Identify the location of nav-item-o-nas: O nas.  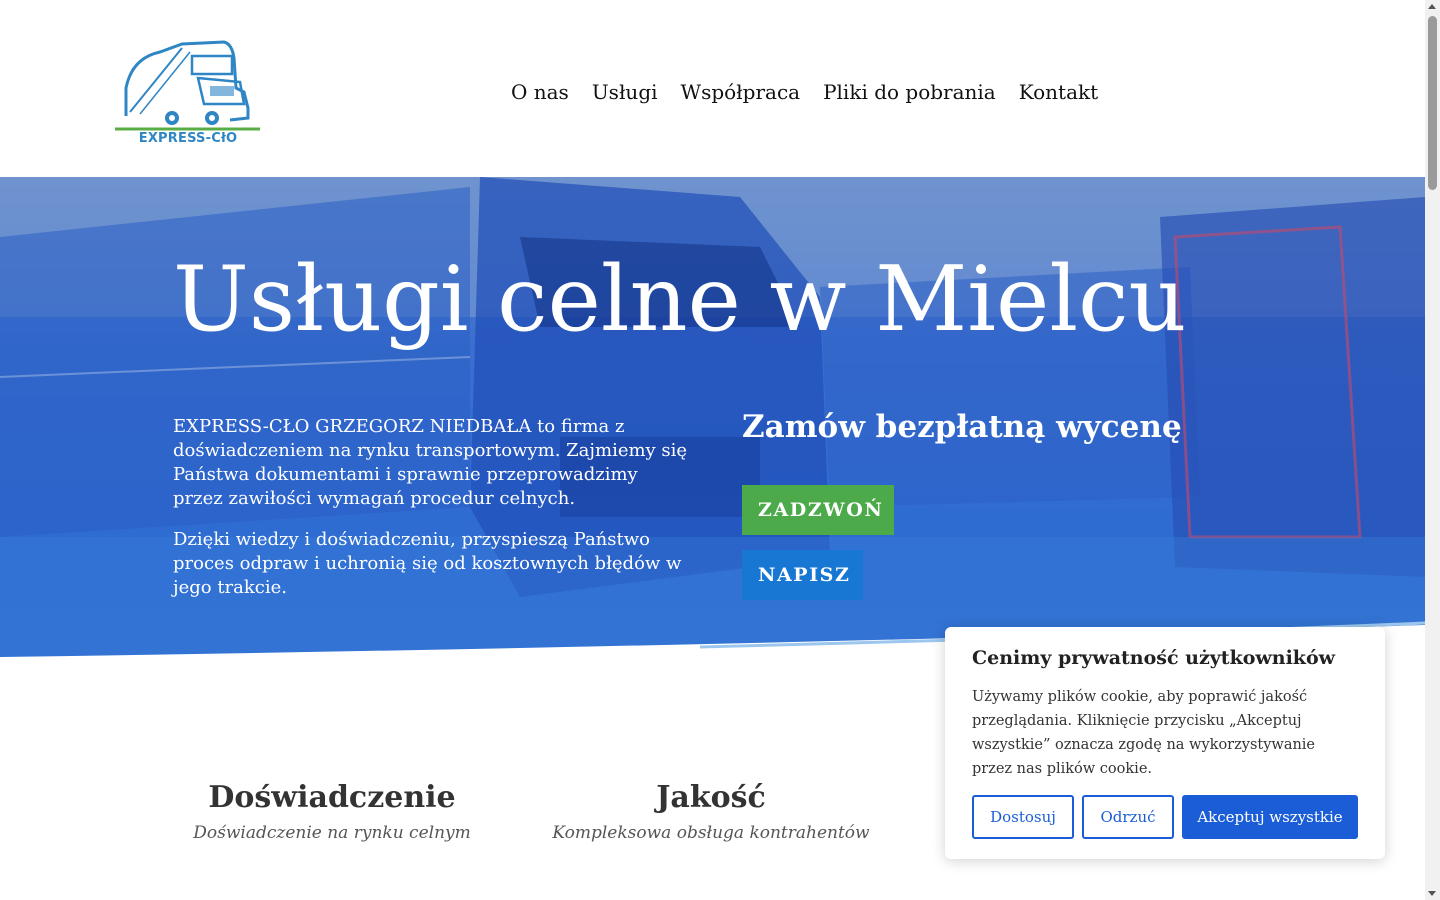
(540, 92).